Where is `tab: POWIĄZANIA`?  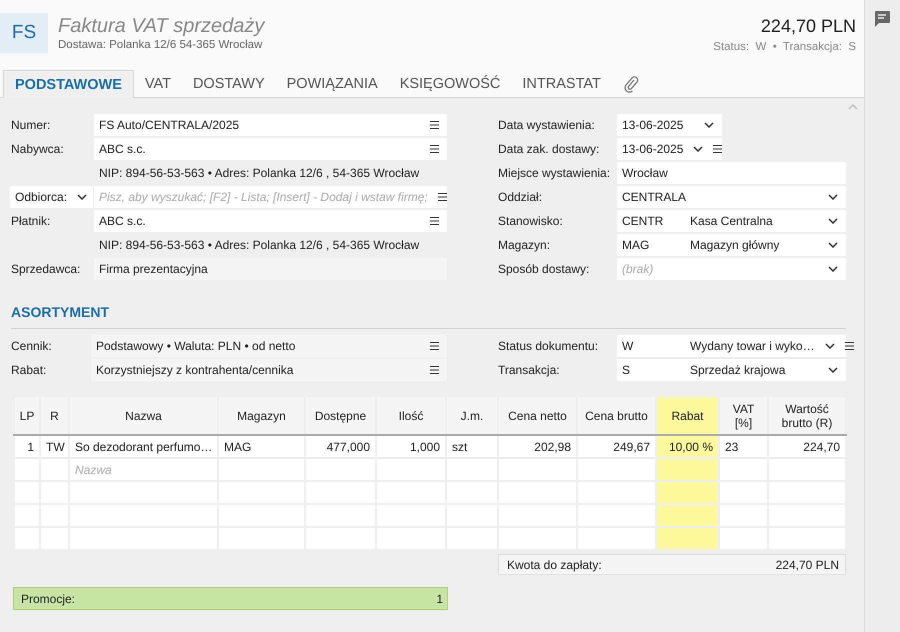
tab: POWIĄZANIA is located at coordinates (332, 83).